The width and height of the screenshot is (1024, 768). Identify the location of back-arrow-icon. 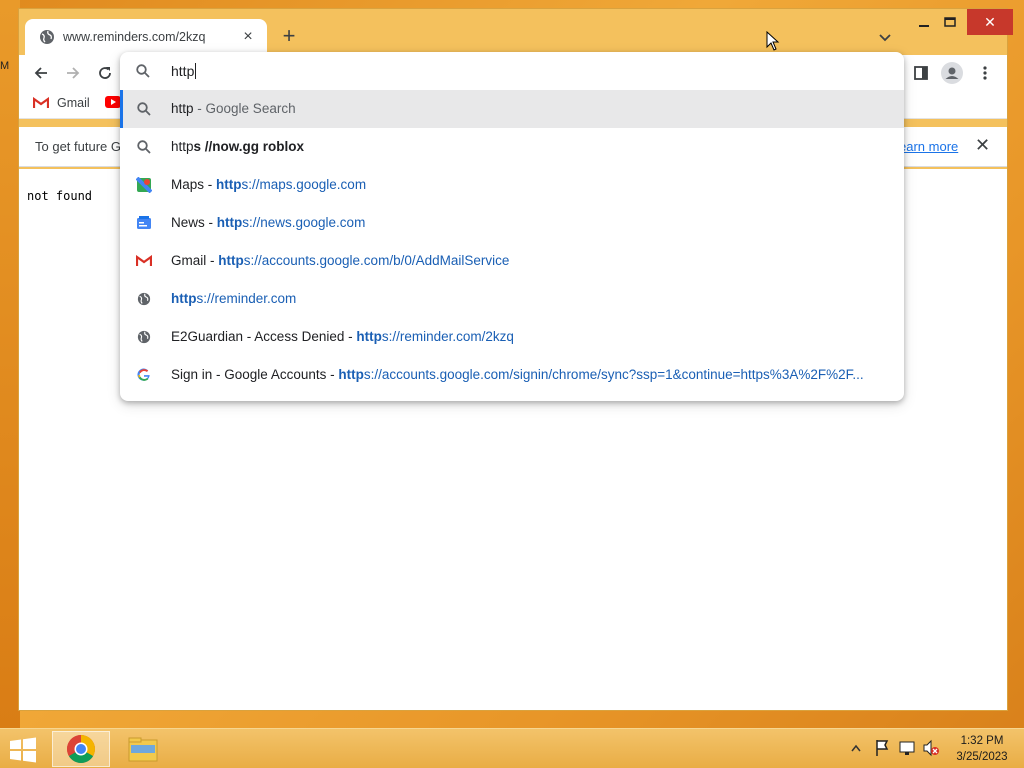
(40, 73).